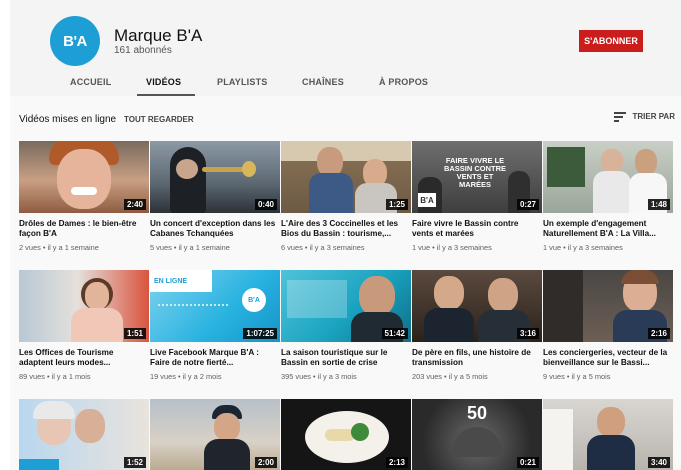 The height and width of the screenshot is (470, 681). Describe the element at coordinates (186, 376) in the screenshot. I see `video-meta: 19 vues • il y a 2 mois` at that location.